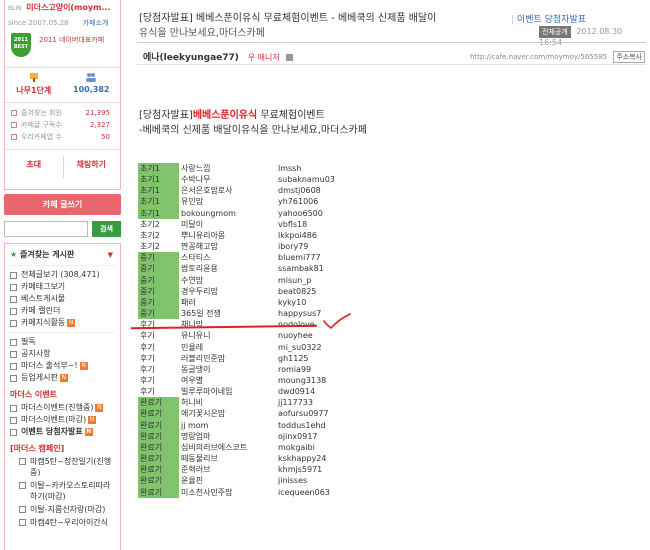 This screenshot has height=550, width=650. What do you see at coordinates (52, 431) in the screenshot?
I see `board-item-label: 이벤트 당첨자발표` at bounding box center [52, 431].